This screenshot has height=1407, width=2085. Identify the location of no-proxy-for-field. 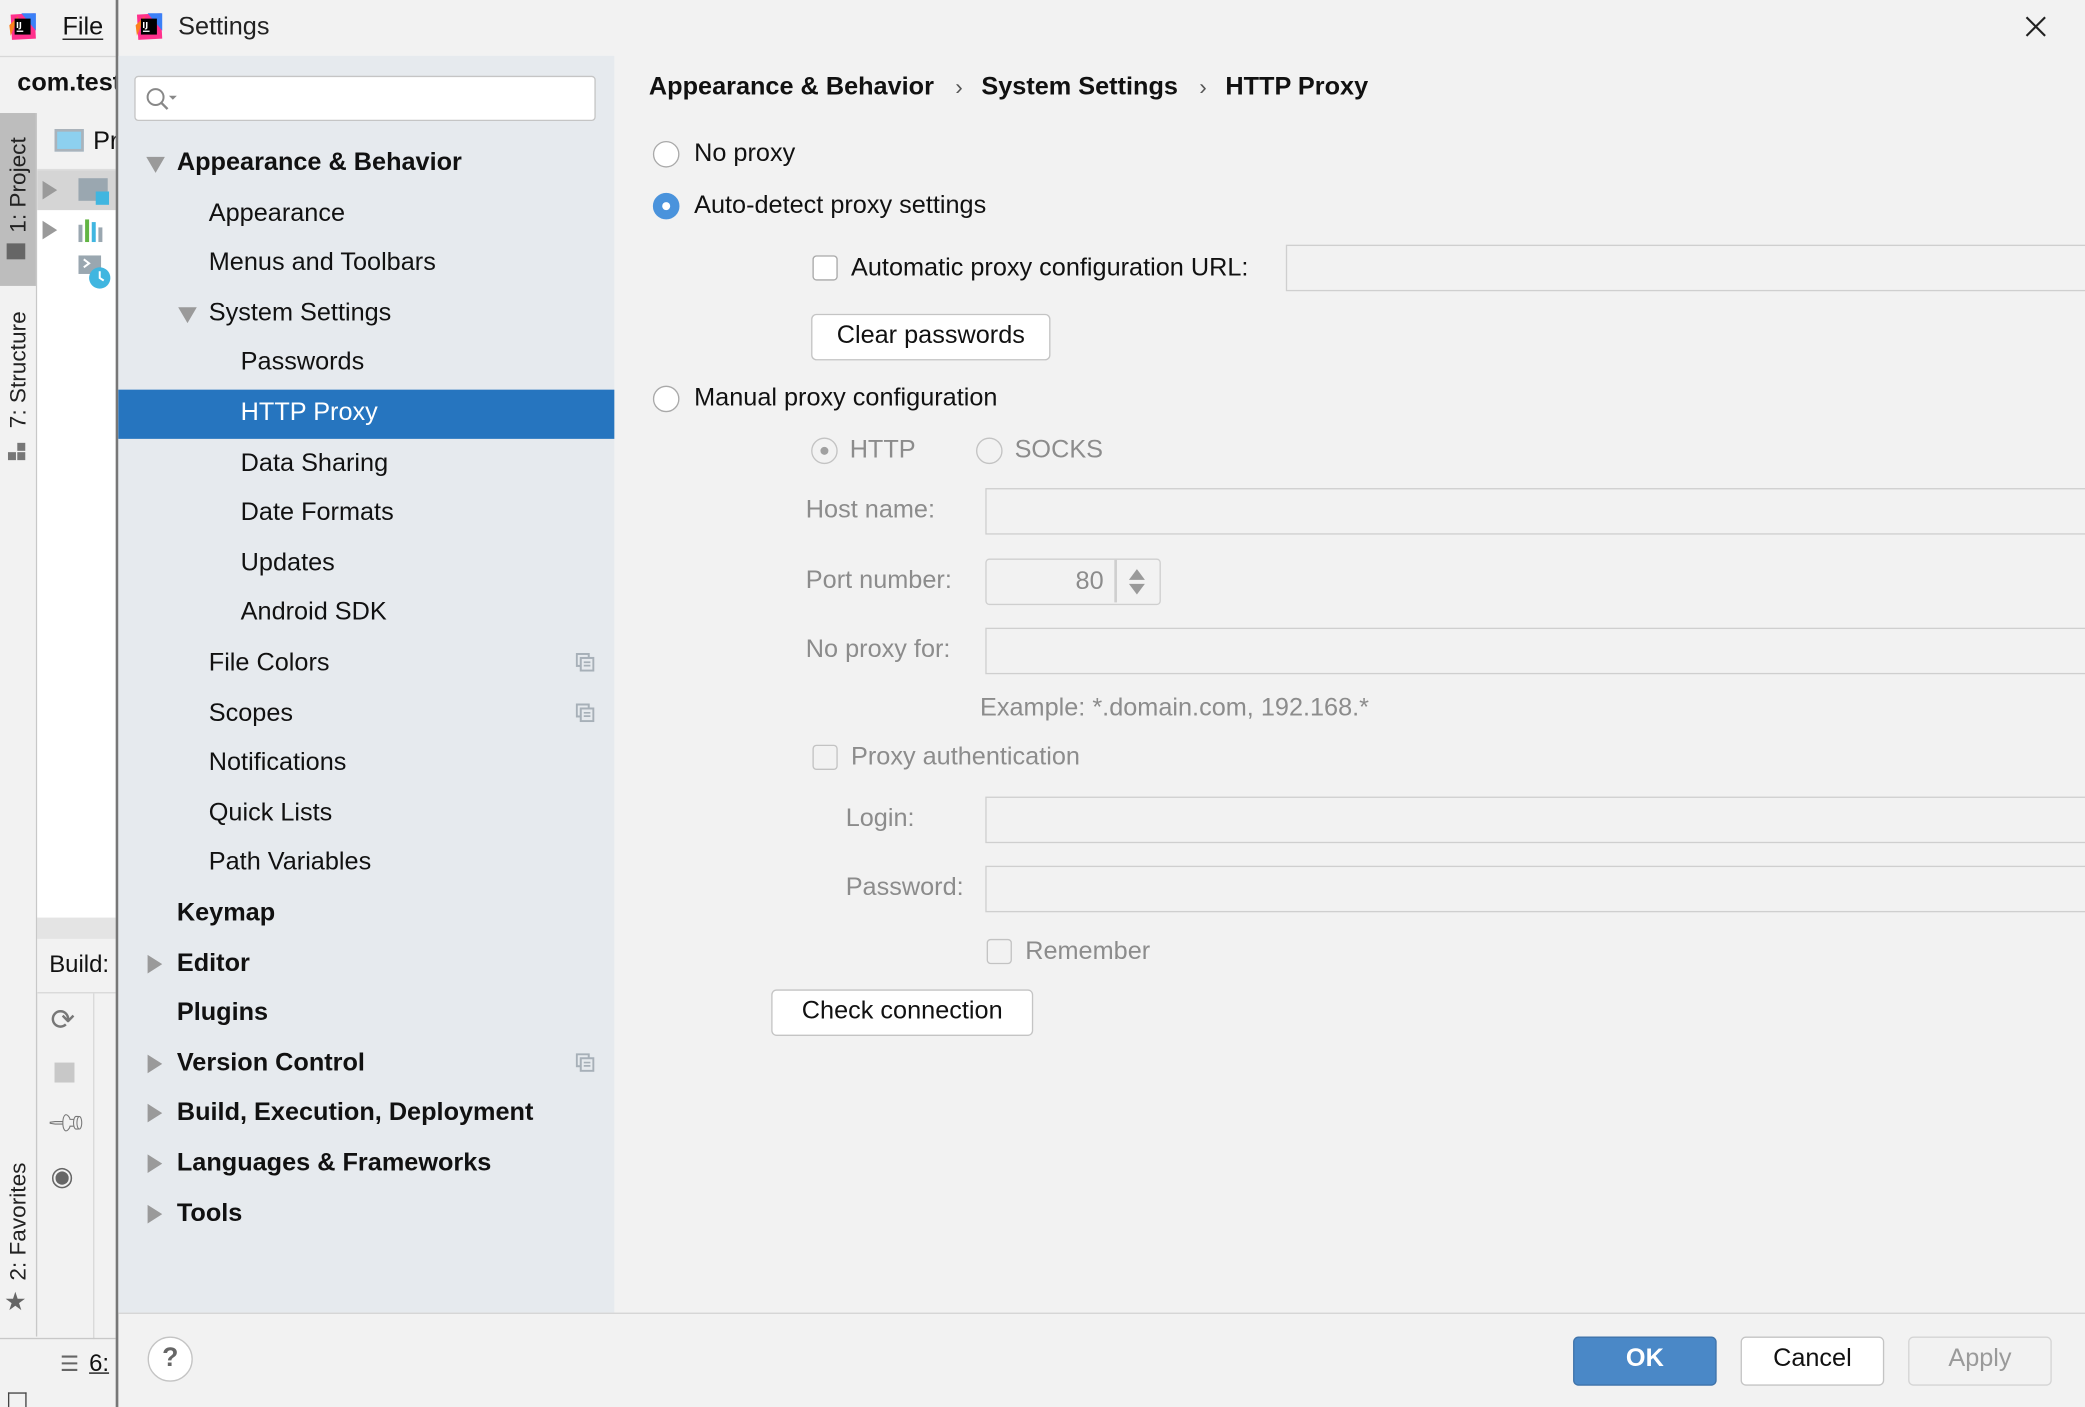
(1535, 651).